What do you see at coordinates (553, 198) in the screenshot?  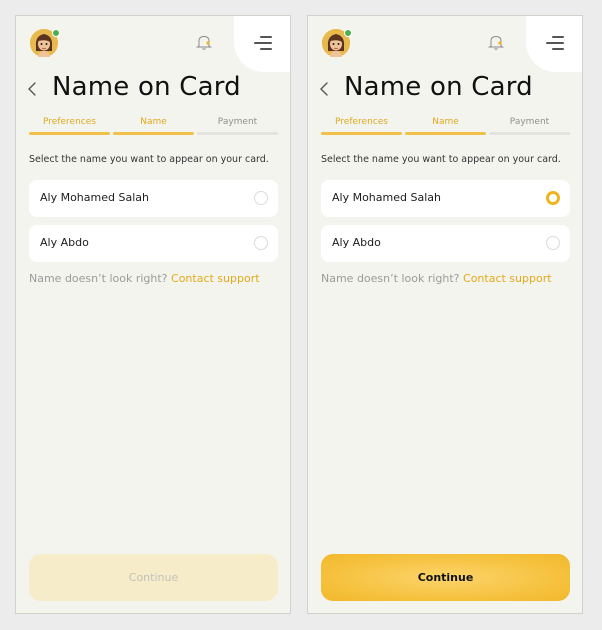 I see `radio-button-selected` at bounding box center [553, 198].